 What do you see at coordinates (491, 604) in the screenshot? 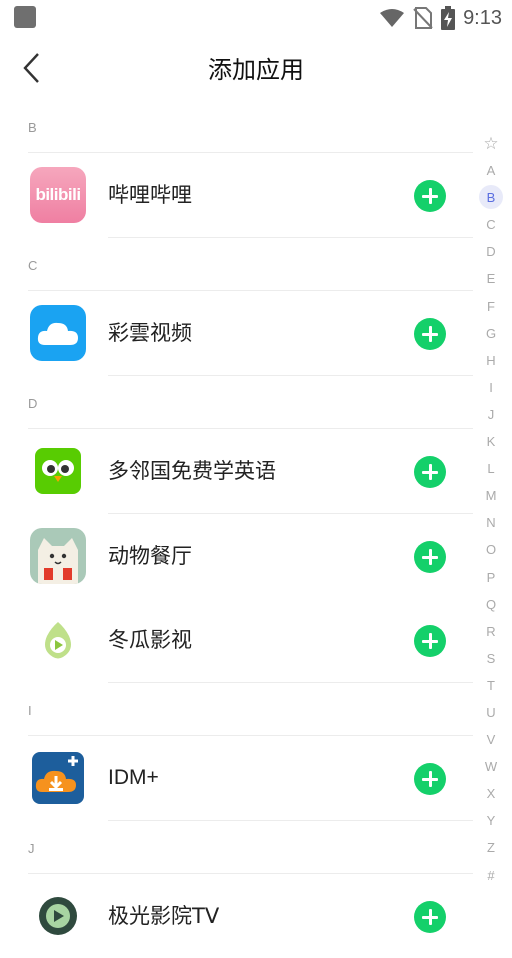
I see `index-letter: Q` at bounding box center [491, 604].